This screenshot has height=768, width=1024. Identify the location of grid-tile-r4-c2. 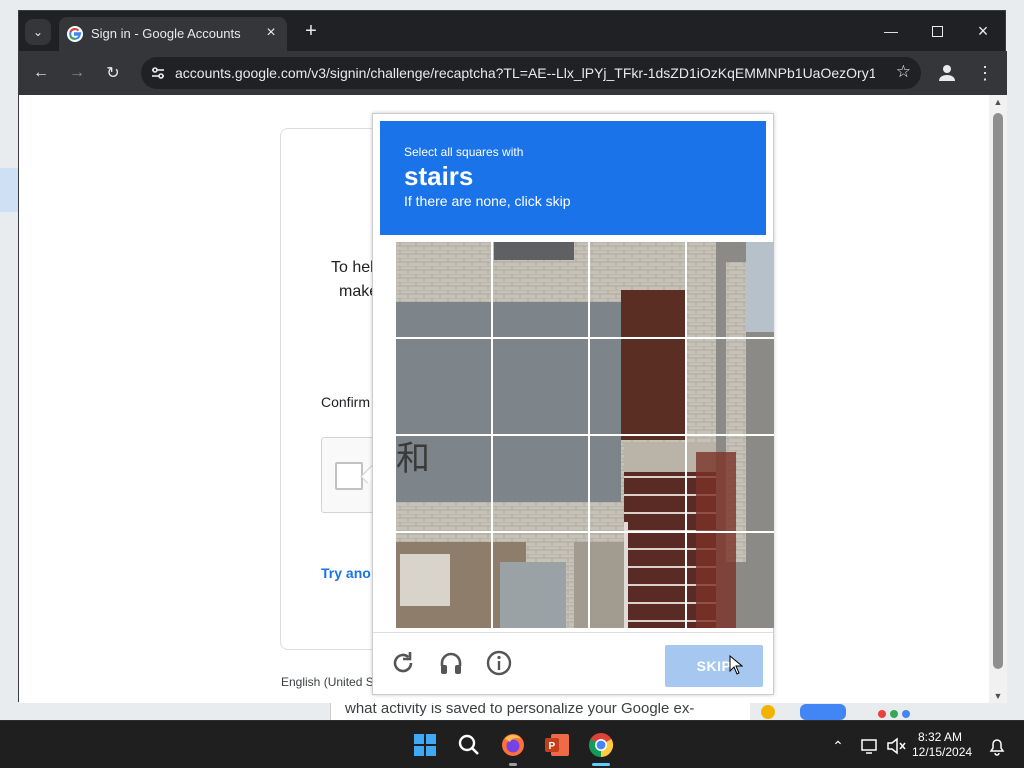
(540, 580).